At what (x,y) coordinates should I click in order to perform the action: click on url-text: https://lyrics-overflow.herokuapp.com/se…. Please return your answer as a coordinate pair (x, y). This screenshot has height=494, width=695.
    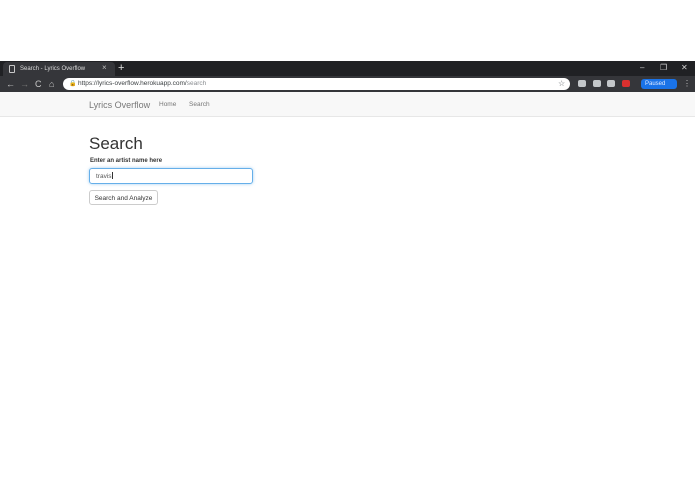
    Looking at the image, I should click on (142, 83).